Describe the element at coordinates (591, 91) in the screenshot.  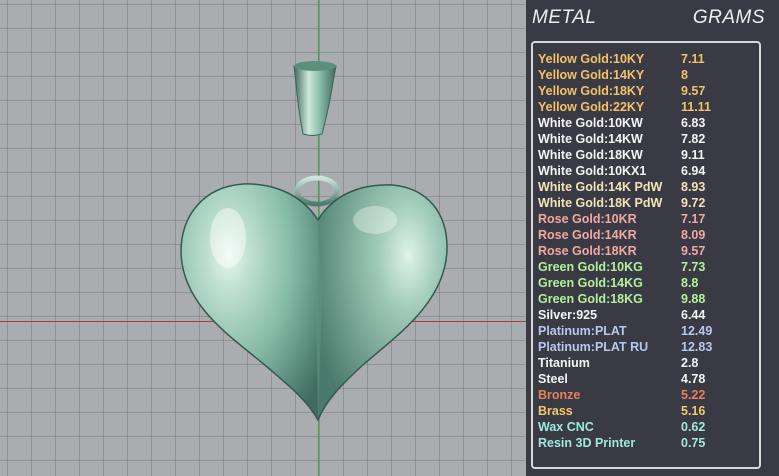
I see `metal-name: Yellow Gold:18KY` at that location.